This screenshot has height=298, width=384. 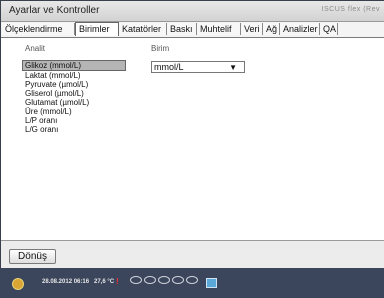 What do you see at coordinates (74, 129) in the screenshot?
I see `list-item: L/G oranı` at bounding box center [74, 129].